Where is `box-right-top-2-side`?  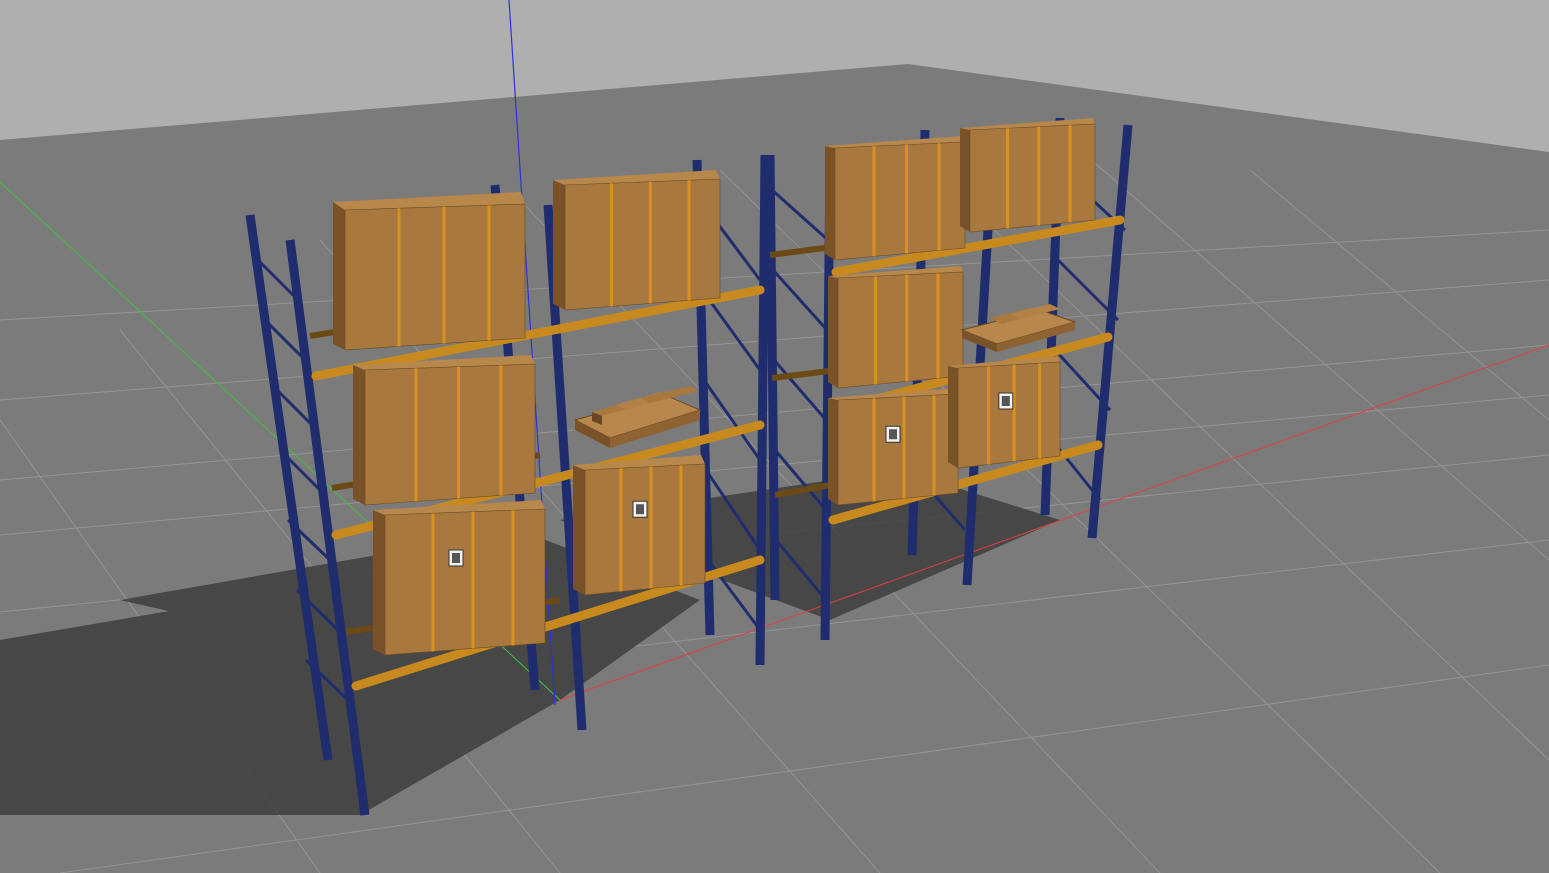 box-right-top-2-side is located at coordinates (965, 180).